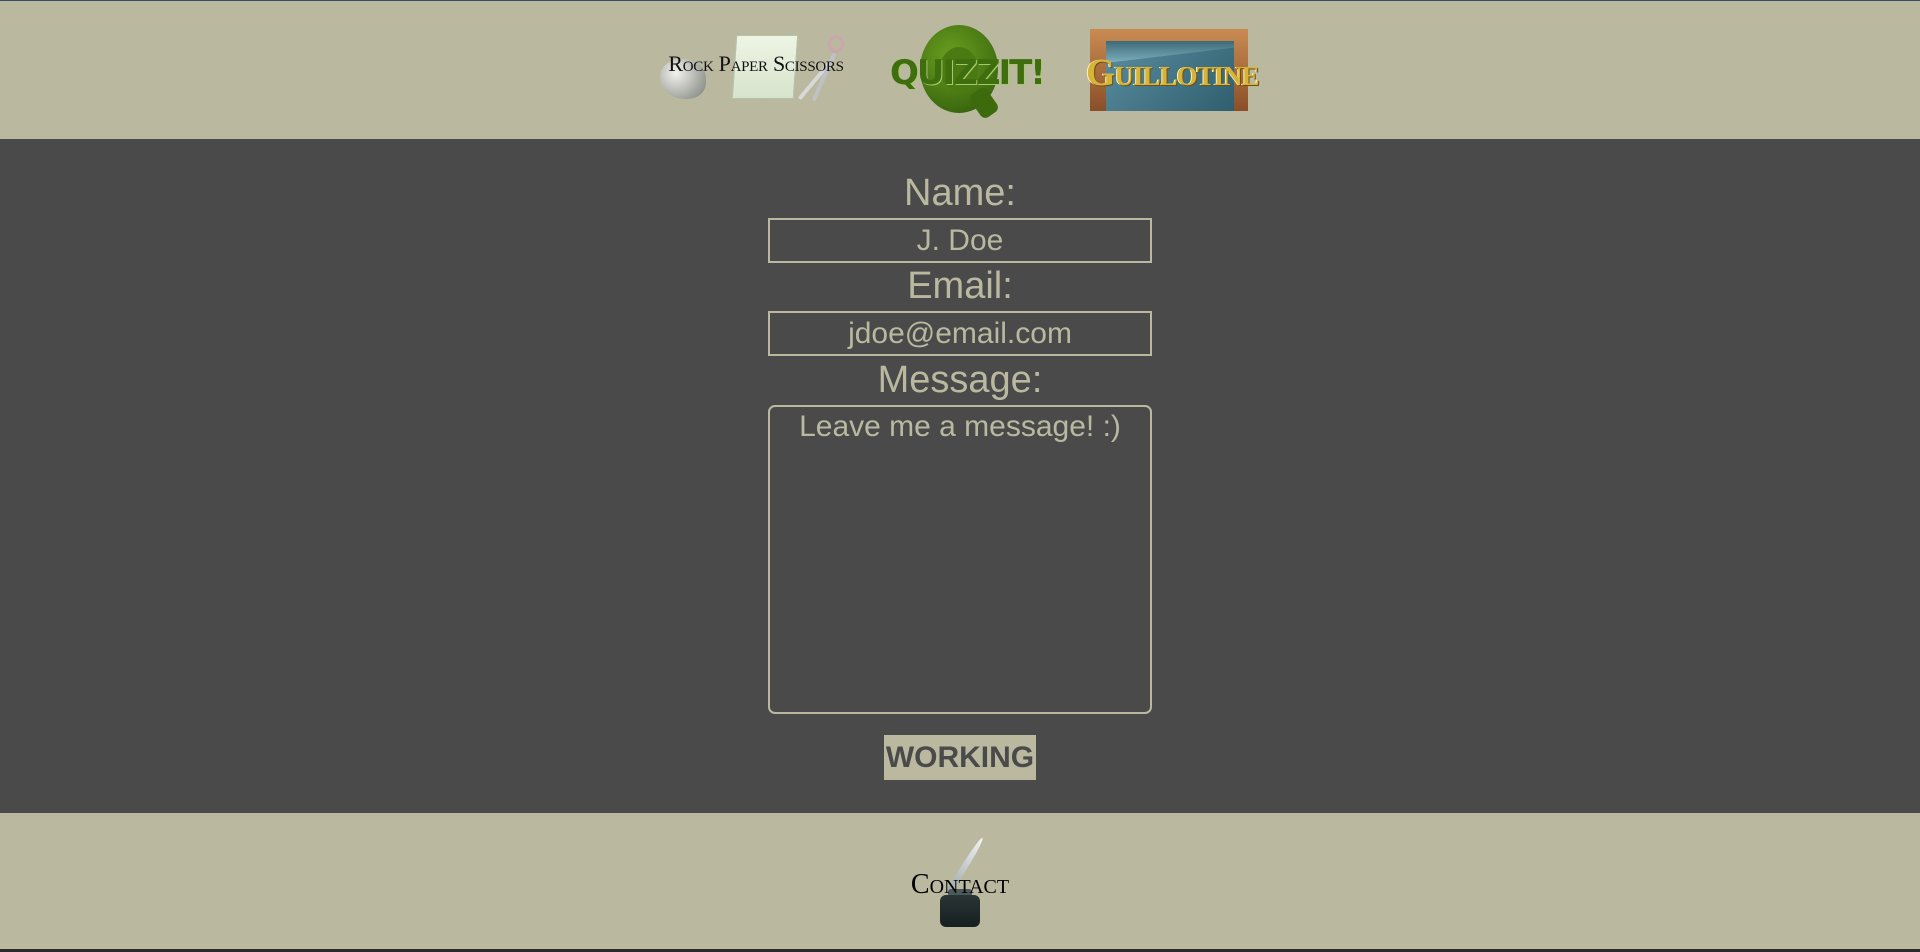 The width and height of the screenshot is (1920, 952). I want to click on name-input, so click(960, 240).